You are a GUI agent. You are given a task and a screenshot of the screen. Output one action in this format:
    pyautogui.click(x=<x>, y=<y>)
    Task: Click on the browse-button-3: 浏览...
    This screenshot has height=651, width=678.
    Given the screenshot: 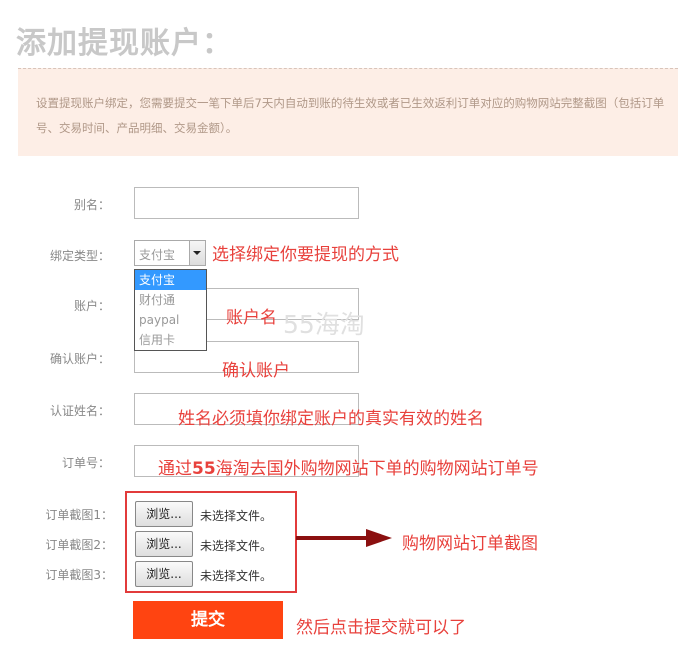 What is the action you would take?
    pyautogui.click(x=164, y=574)
    